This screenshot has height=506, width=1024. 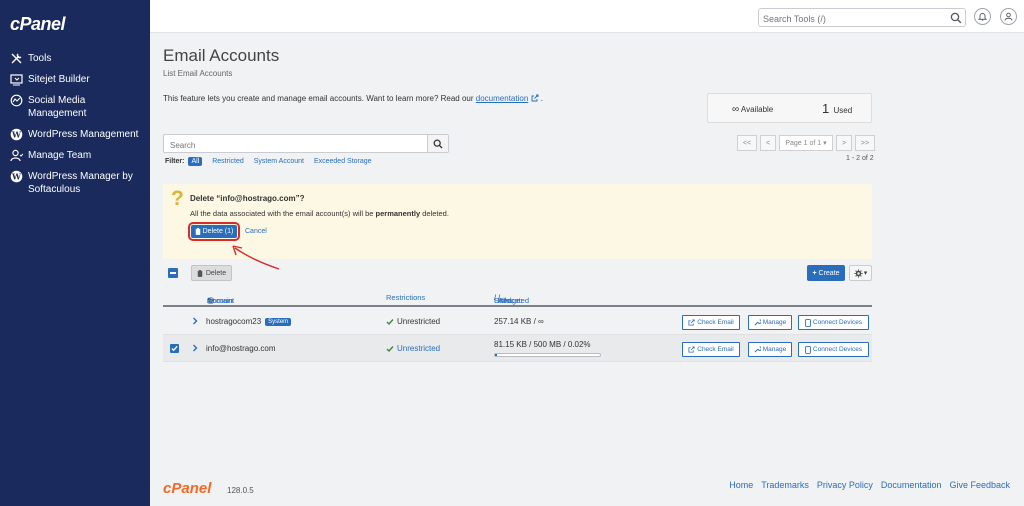 I want to click on filter-exceeded-storage: Exceeded Storage, so click(x=343, y=161).